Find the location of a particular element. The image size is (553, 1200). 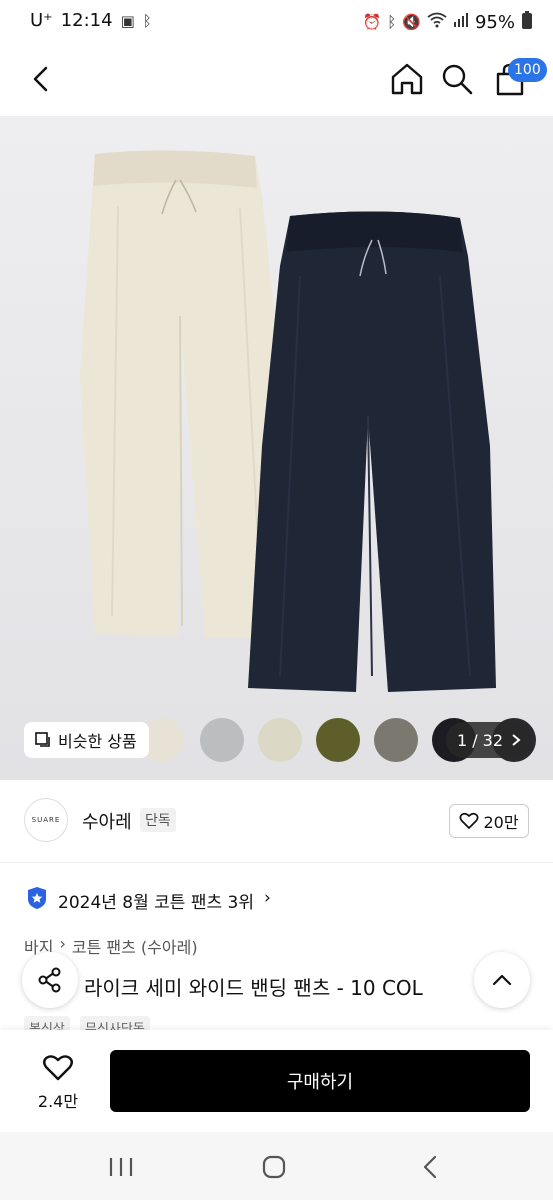

brand-logo-text: SUARE is located at coordinates (46, 820).